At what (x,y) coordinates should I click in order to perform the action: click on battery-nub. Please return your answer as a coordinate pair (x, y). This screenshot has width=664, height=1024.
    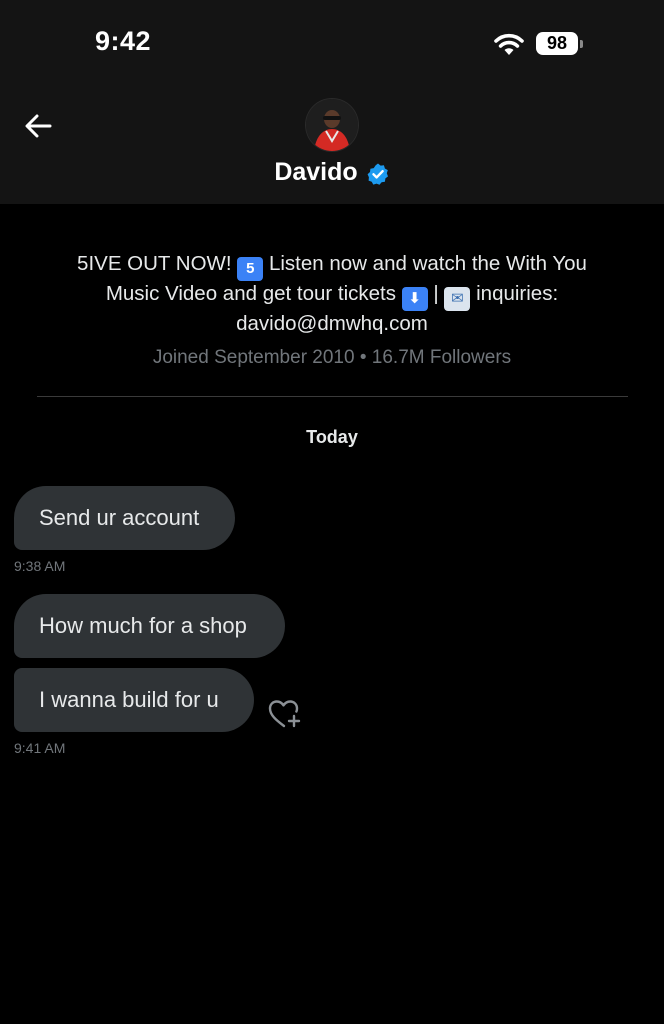
    Looking at the image, I should click on (581, 44).